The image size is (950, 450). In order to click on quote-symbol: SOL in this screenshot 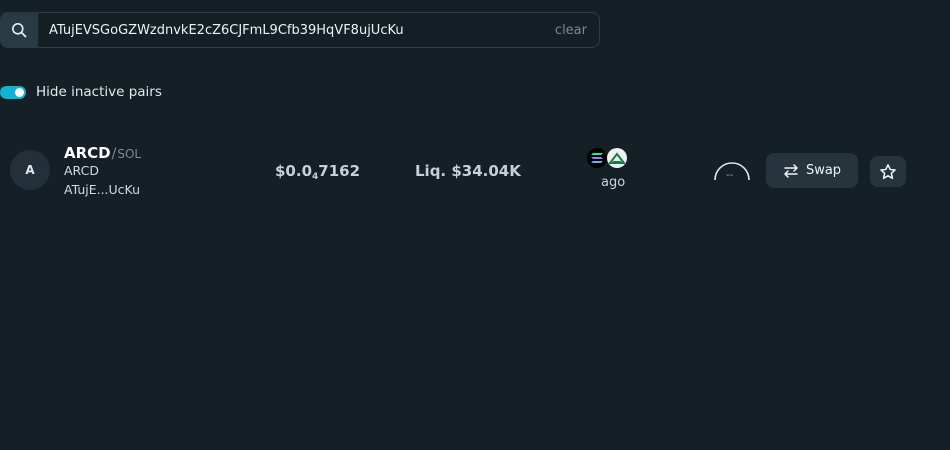, I will do `click(129, 154)`.